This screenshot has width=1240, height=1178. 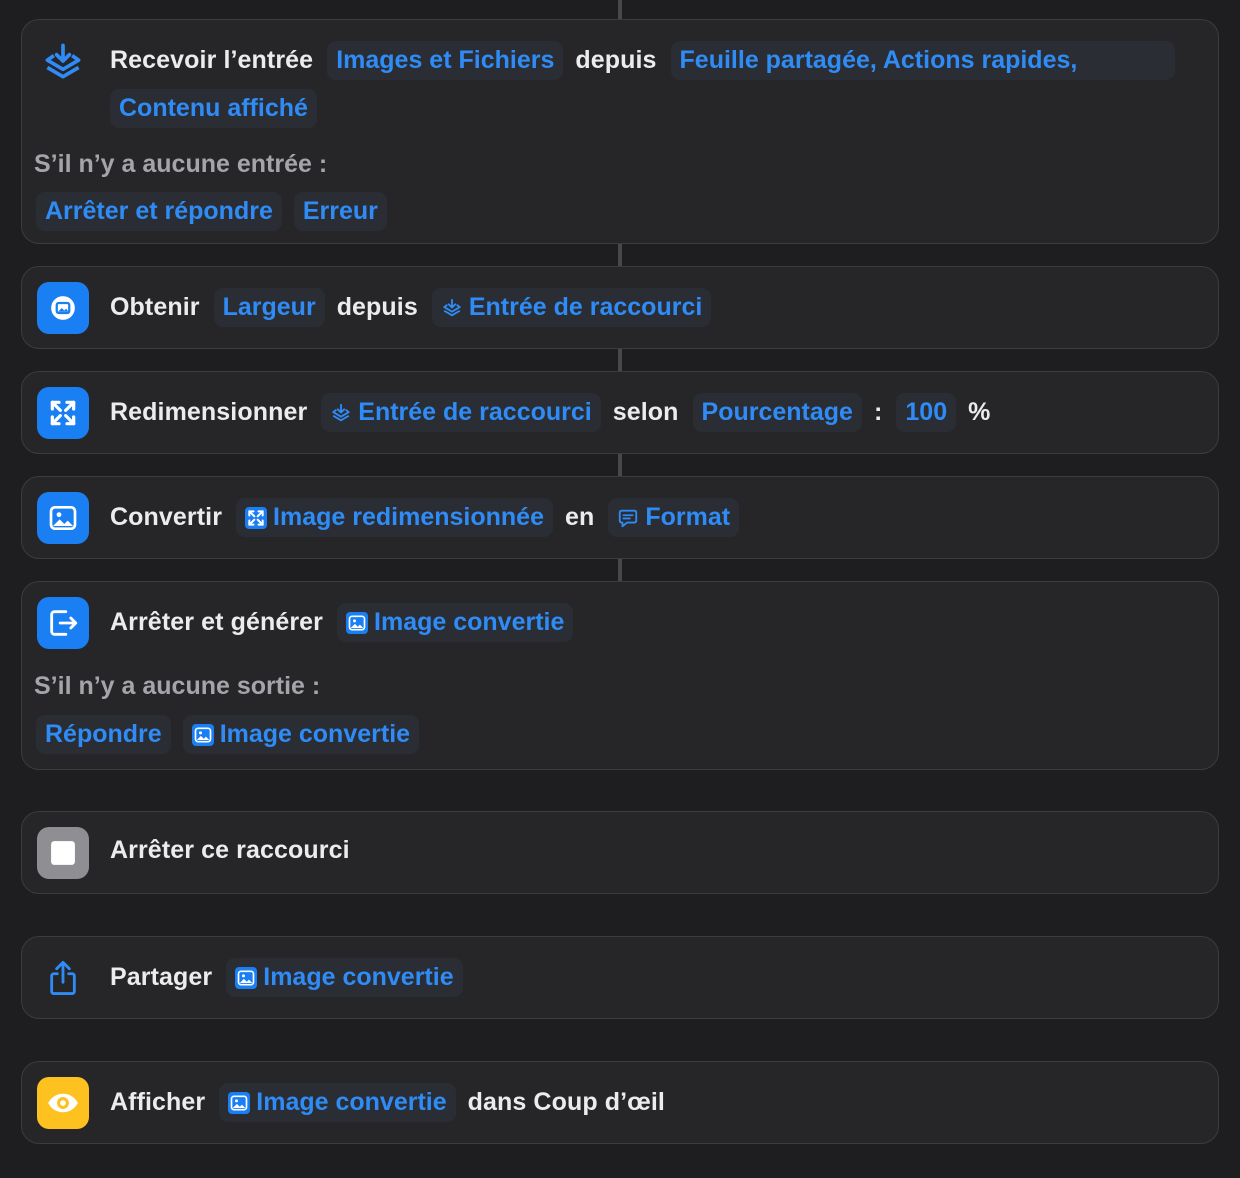 What do you see at coordinates (445, 60) in the screenshot?
I see `input-types-token: Images et Fichiers` at bounding box center [445, 60].